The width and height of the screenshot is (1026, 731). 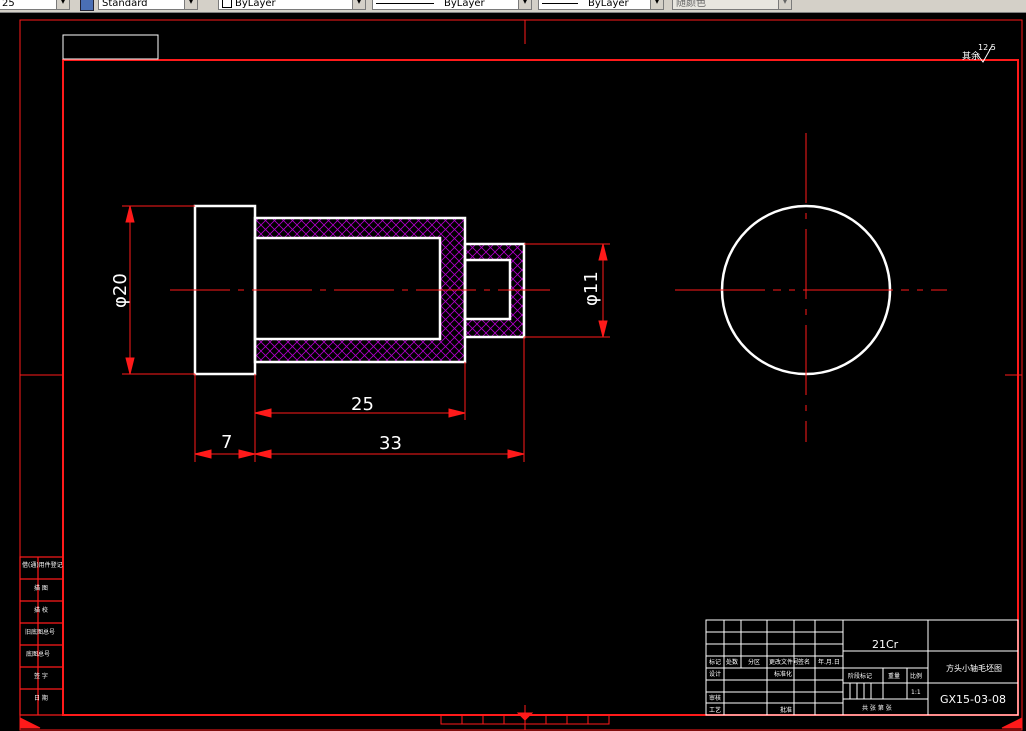 What do you see at coordinates (894, 676) in the screenshot?
I see `tb-zhongliang: 重量` at bounding box center [894, 676].